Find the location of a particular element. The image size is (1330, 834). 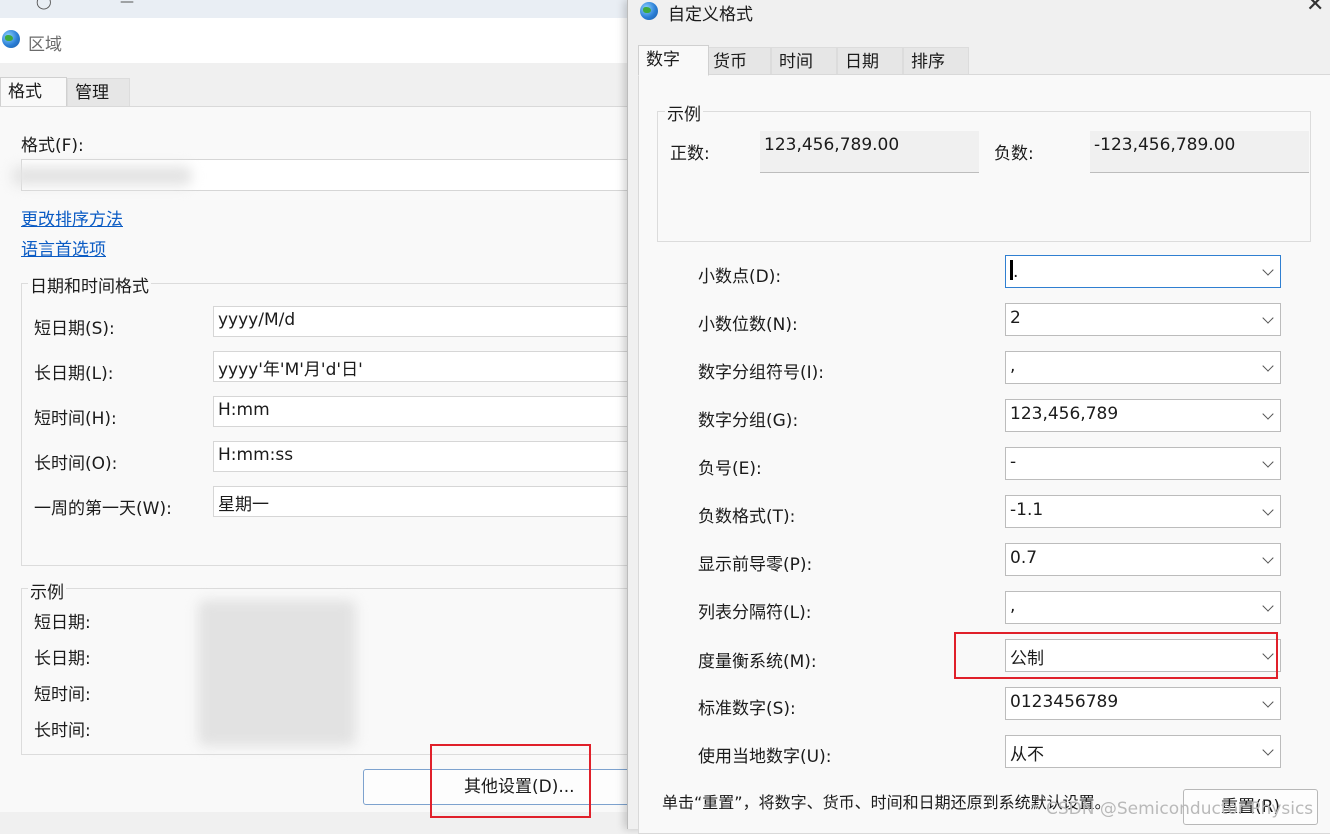

first-day-of-week-select: 星期一 is located at coordinates (426, 501).